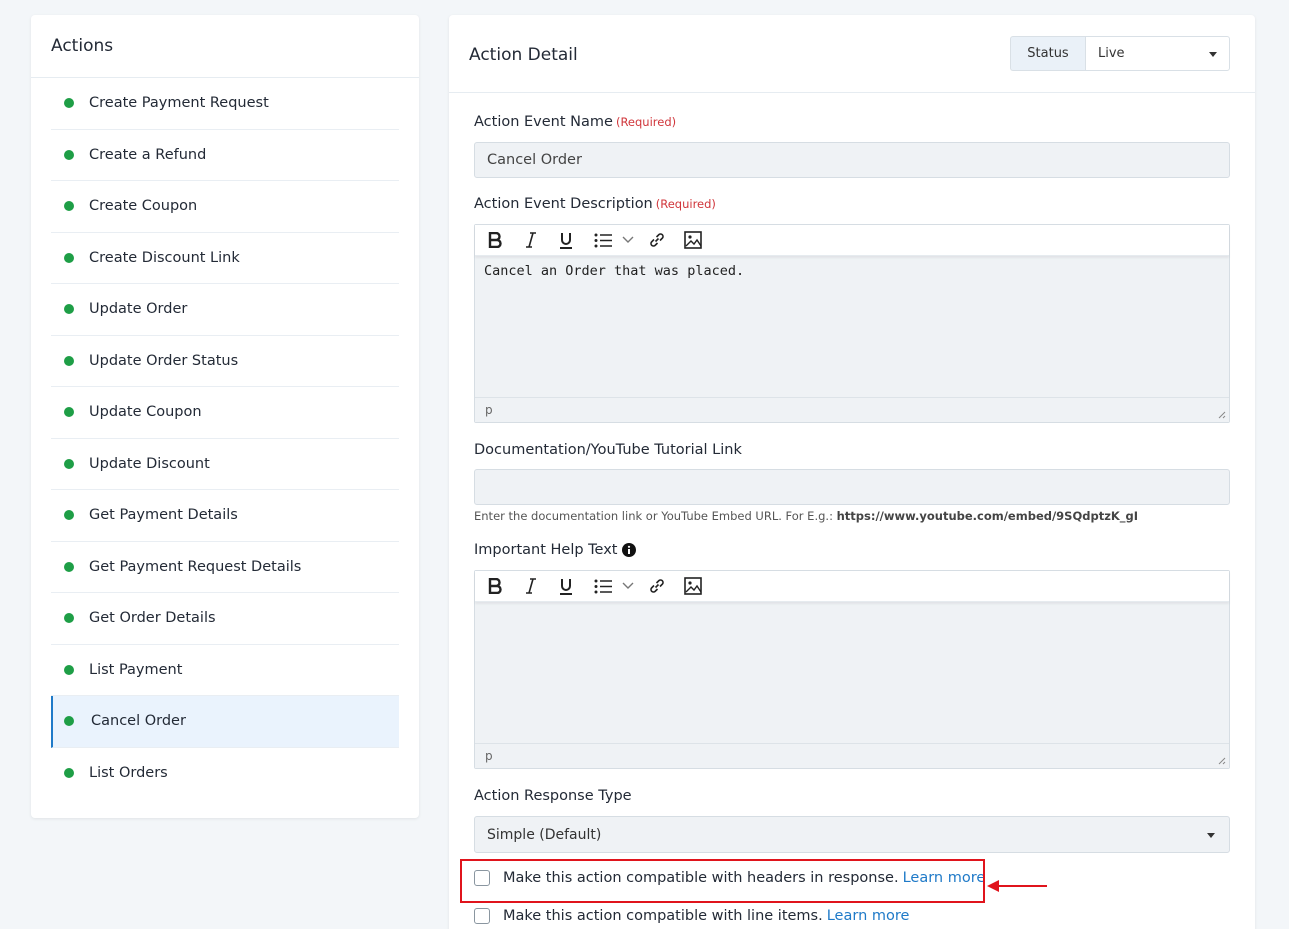 The width and height of the screenshot is (1289, 929). I want to click on action-item-update-order: Update Order, so click(225, 310).